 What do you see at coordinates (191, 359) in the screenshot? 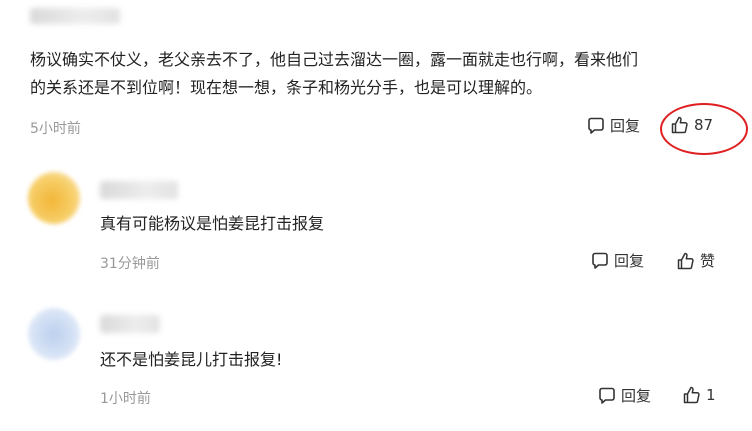
I see `comment-text: 还不是怕姜昆儿打击报复!` at bounding box center [191, 359].